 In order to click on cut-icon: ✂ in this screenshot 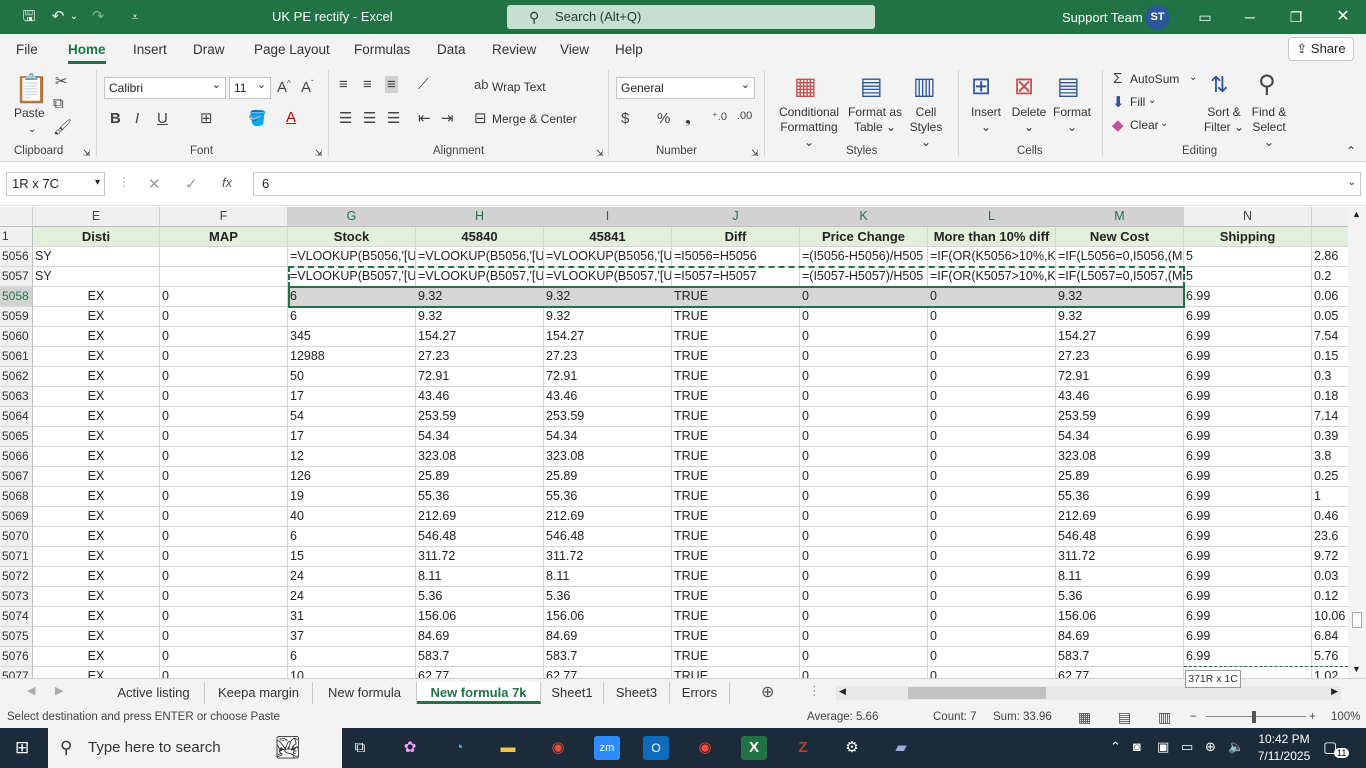, I will do `click(61, 81)`.